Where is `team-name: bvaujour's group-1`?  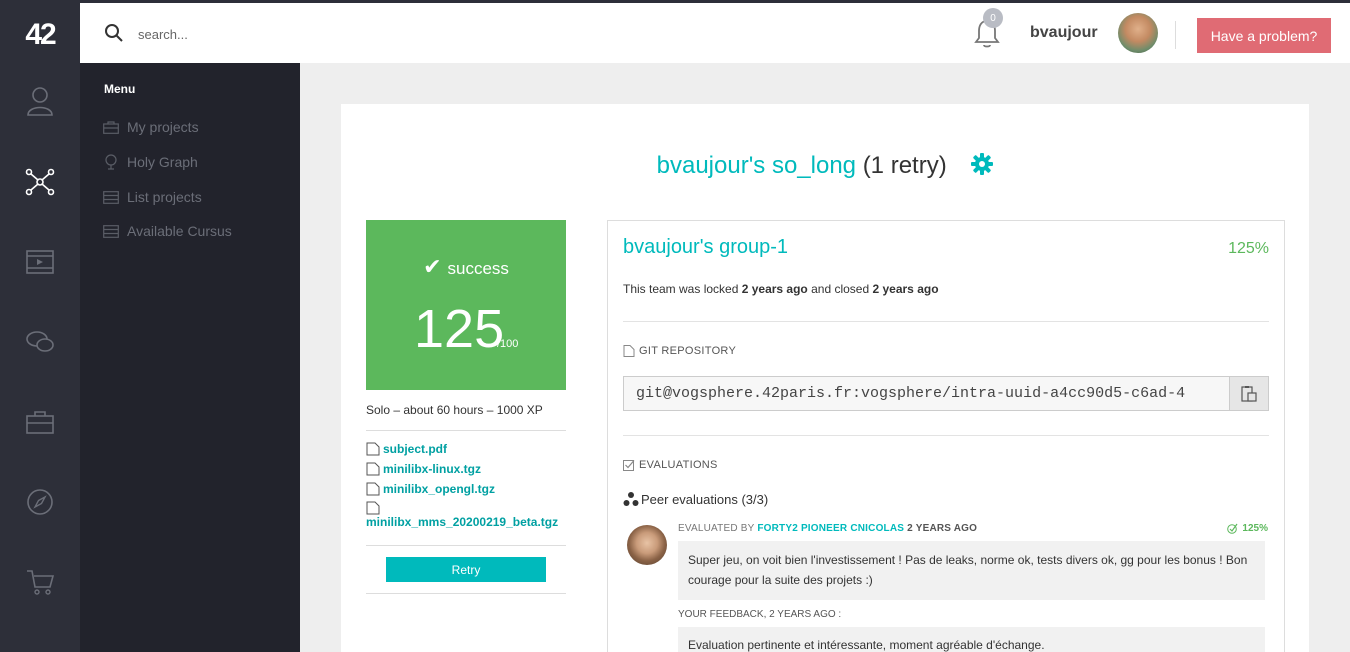
team-name: bvaujour's group-1 is located at coordinates (705, 247).